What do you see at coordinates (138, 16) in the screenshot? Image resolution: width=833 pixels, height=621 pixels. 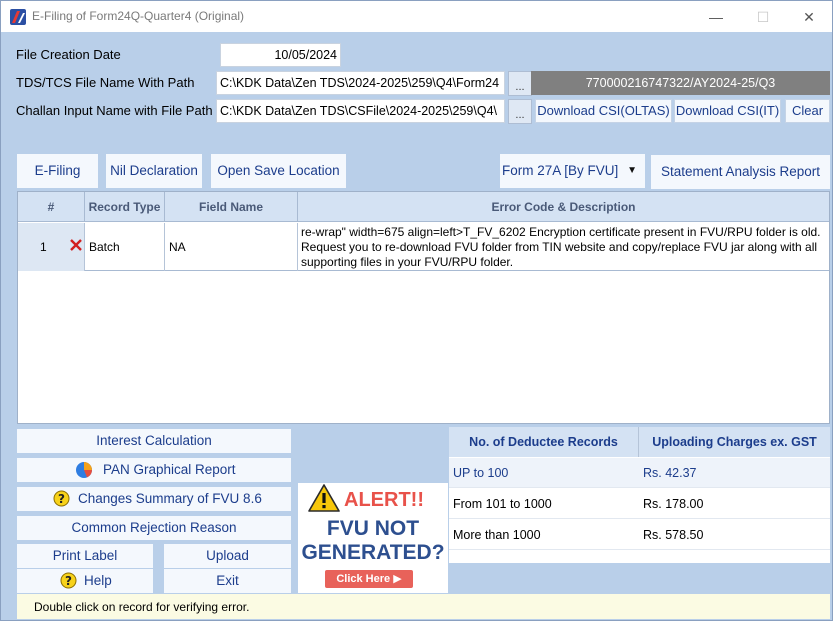 I see `window-title: E-Filing of Form24Q-Quarter4 (Original)` at bounding box center [138, 16].